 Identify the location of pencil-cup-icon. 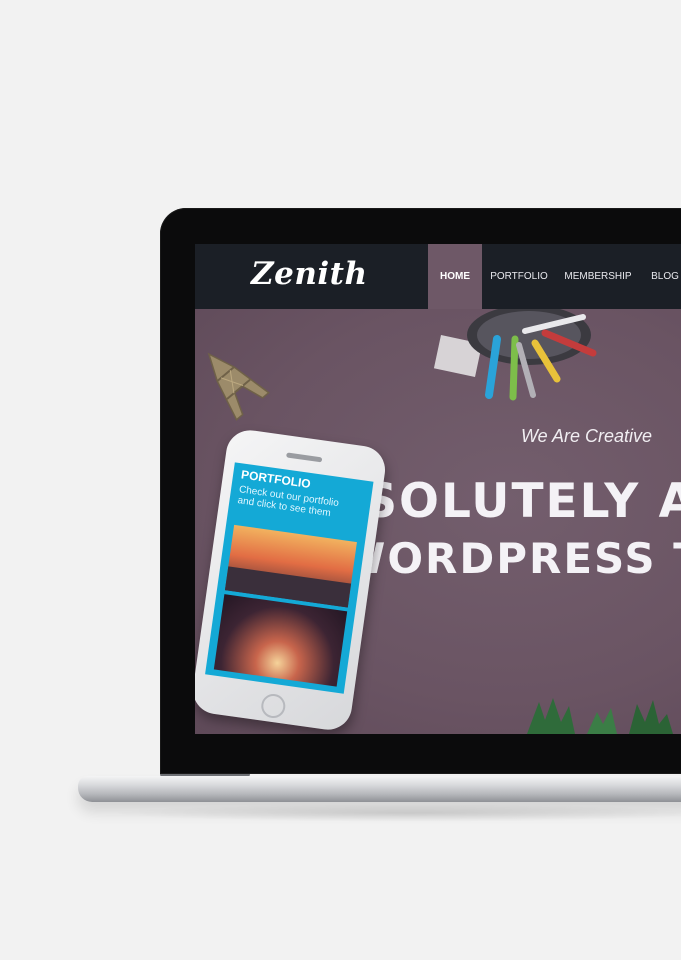
(515, 355).